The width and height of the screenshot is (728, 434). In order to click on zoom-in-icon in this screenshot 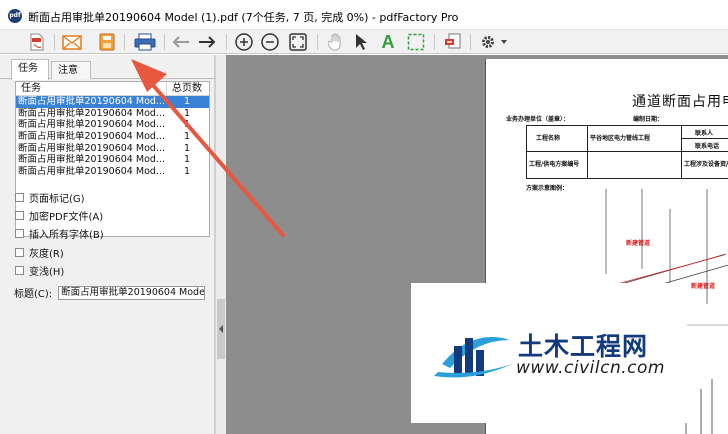, I will do `click(244, 42)`.